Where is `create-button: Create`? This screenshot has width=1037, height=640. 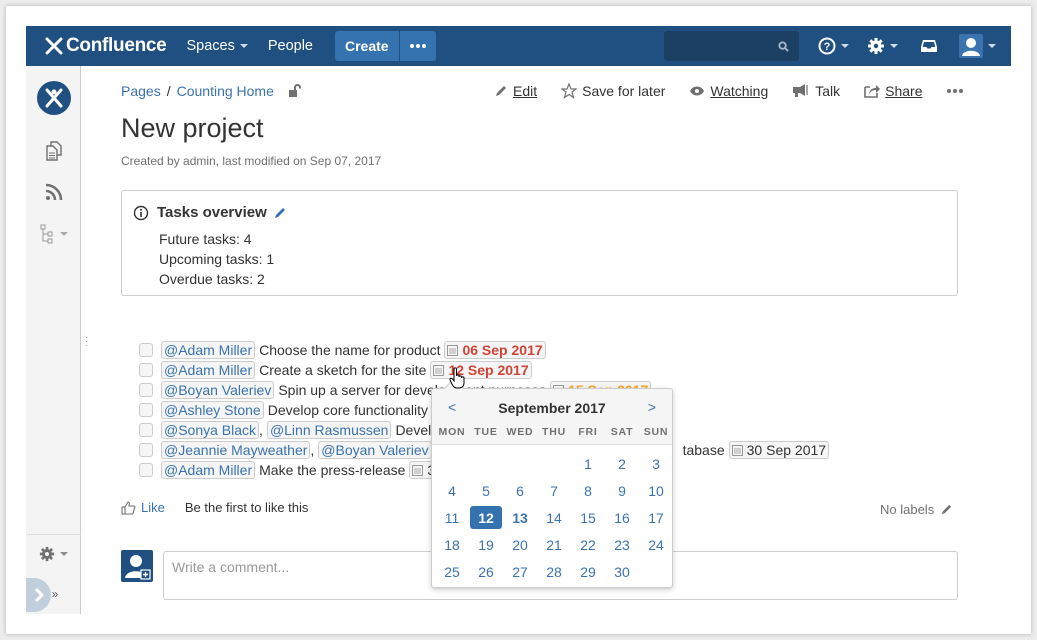
create-button: Create is located at coordinates (366, 46).